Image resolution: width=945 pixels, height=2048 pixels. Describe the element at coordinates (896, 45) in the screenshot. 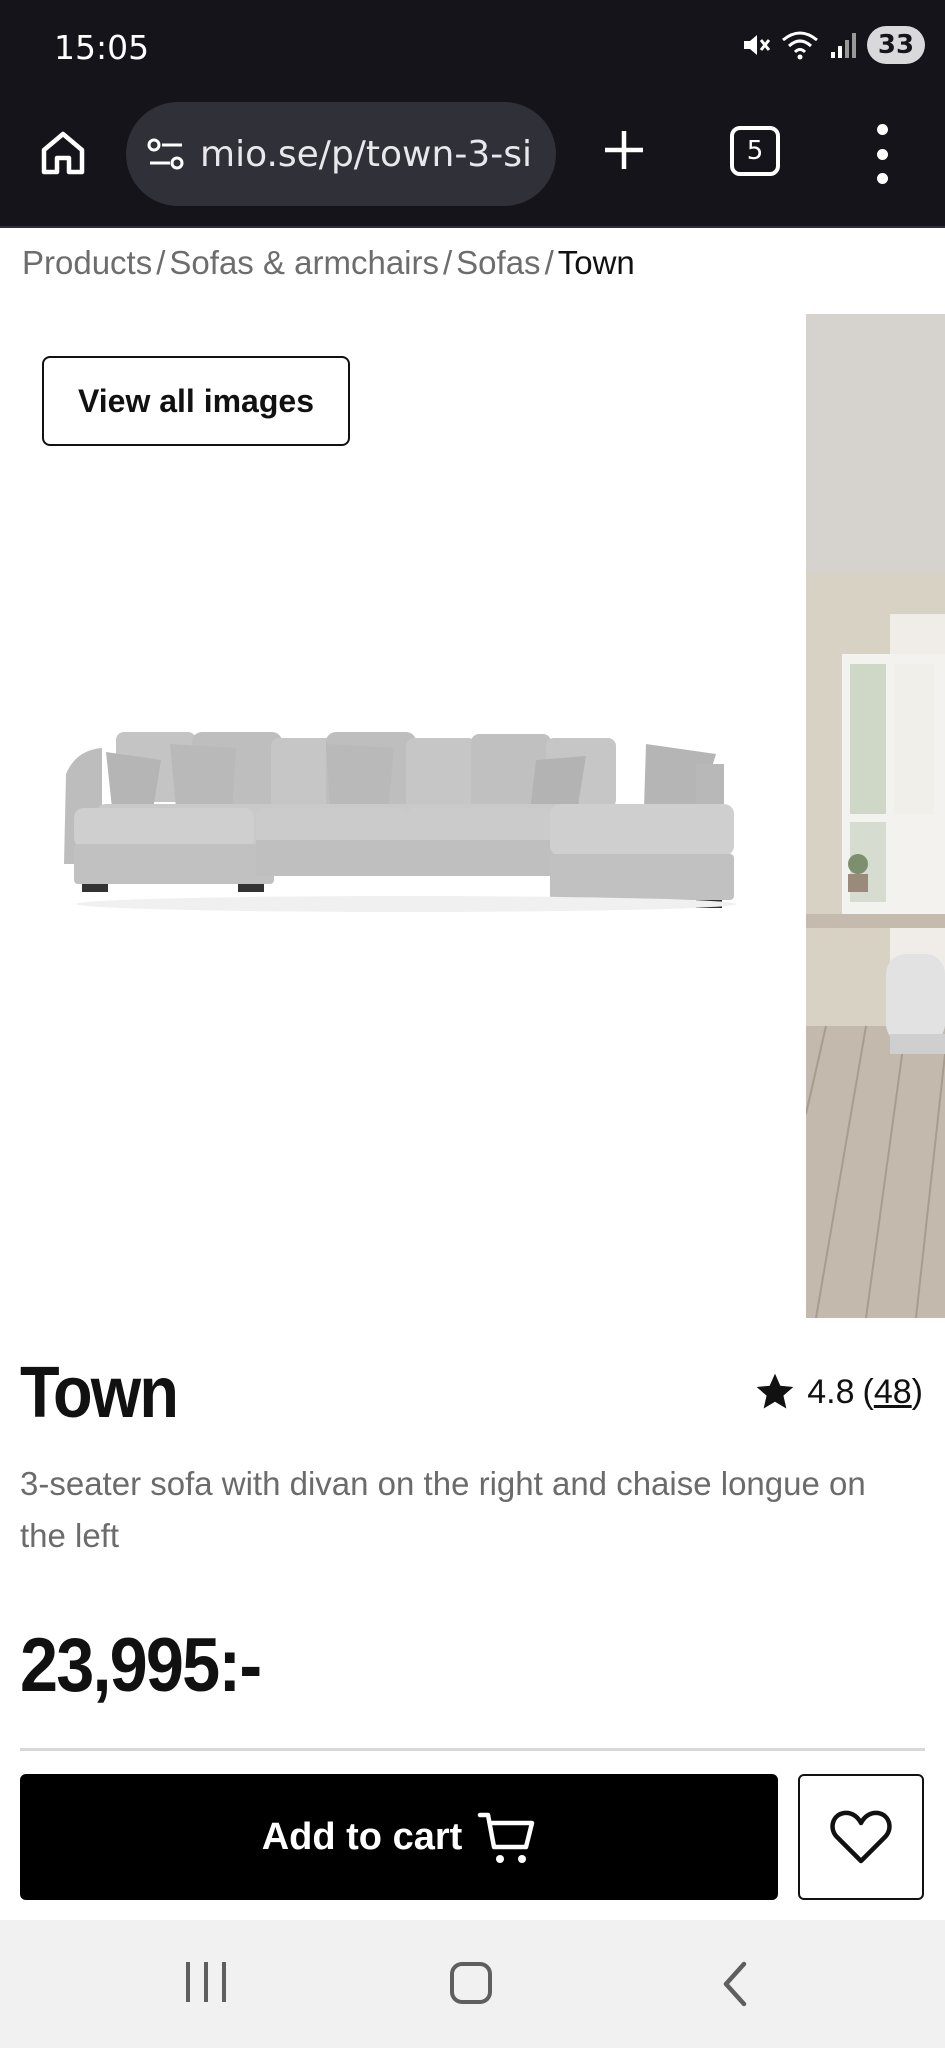

I see `battery-icon: 33` at that location.